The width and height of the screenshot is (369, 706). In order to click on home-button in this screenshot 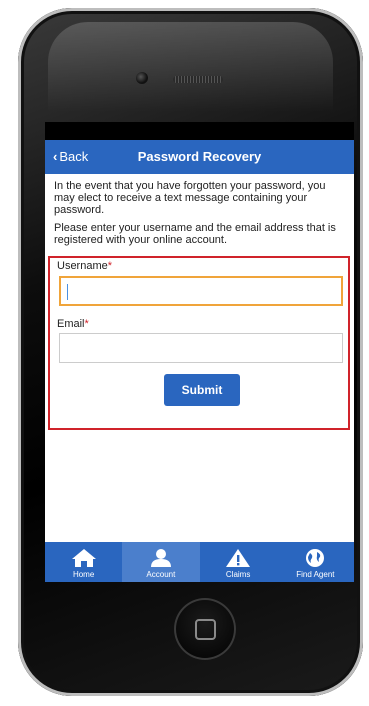, I will do `click(205, 629)`.